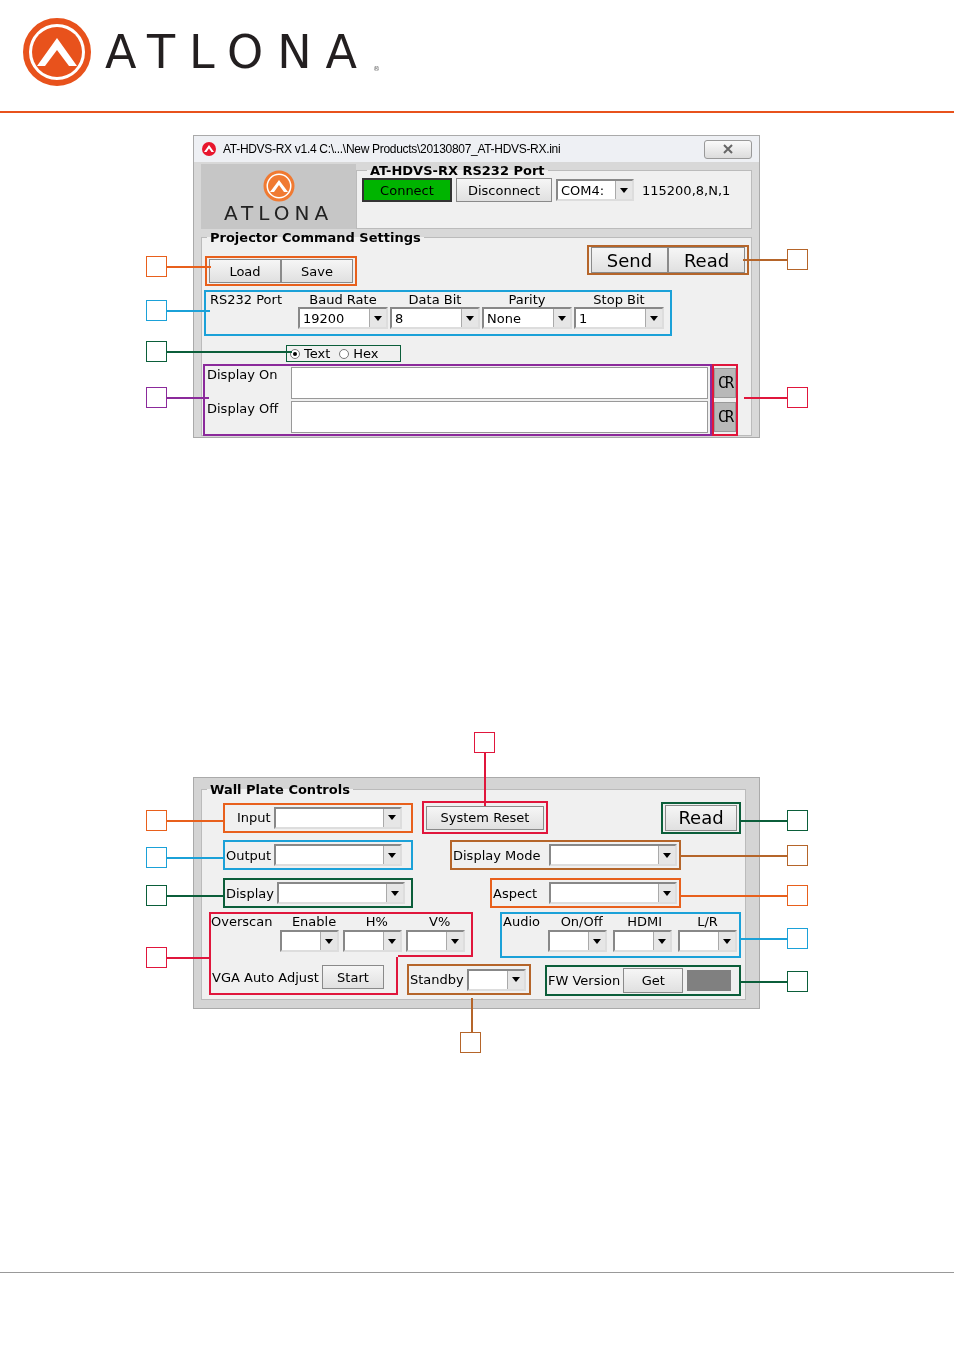 The height and width of the screenshot is (1350, 954). I want to click on field-label: Display Mode, so click(497, 855).